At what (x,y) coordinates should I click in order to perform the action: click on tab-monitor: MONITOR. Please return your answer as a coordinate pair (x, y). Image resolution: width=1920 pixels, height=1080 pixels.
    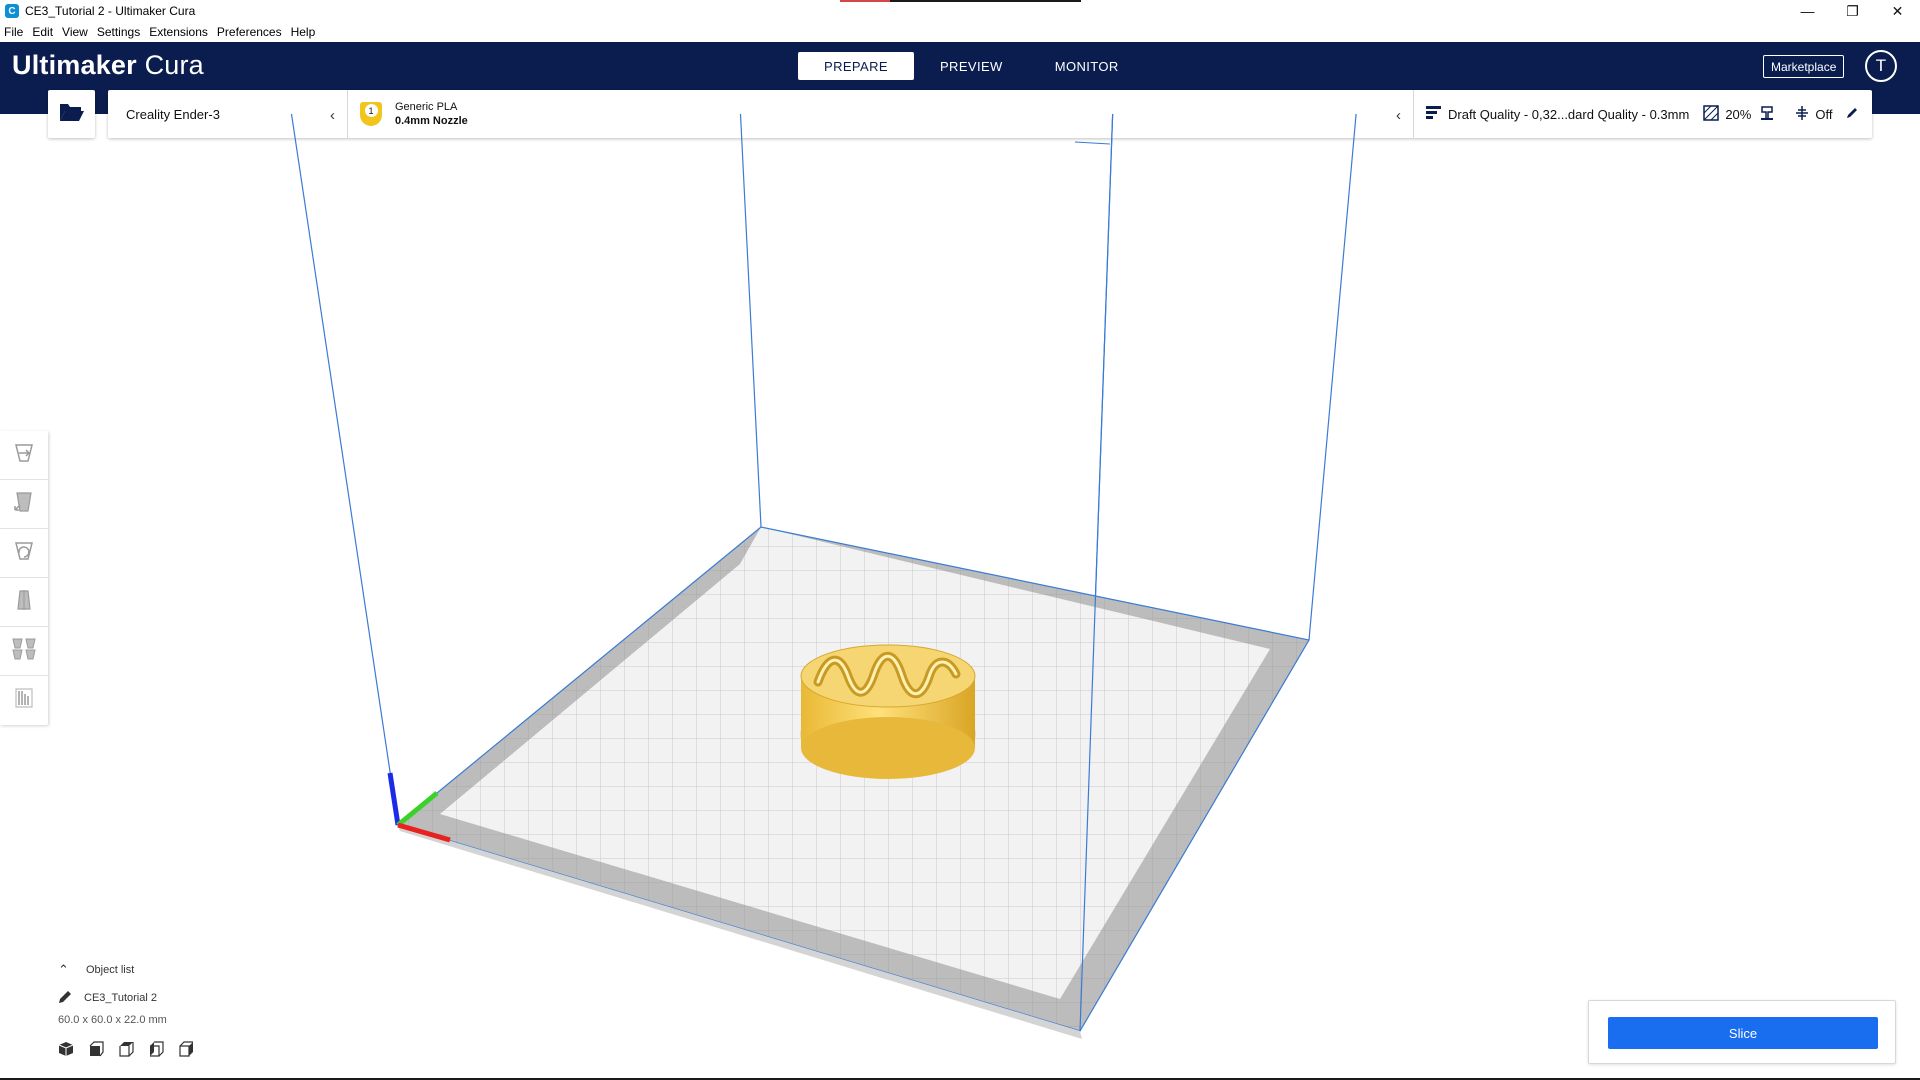
    Looking at the image, I should click on (1087, 66).